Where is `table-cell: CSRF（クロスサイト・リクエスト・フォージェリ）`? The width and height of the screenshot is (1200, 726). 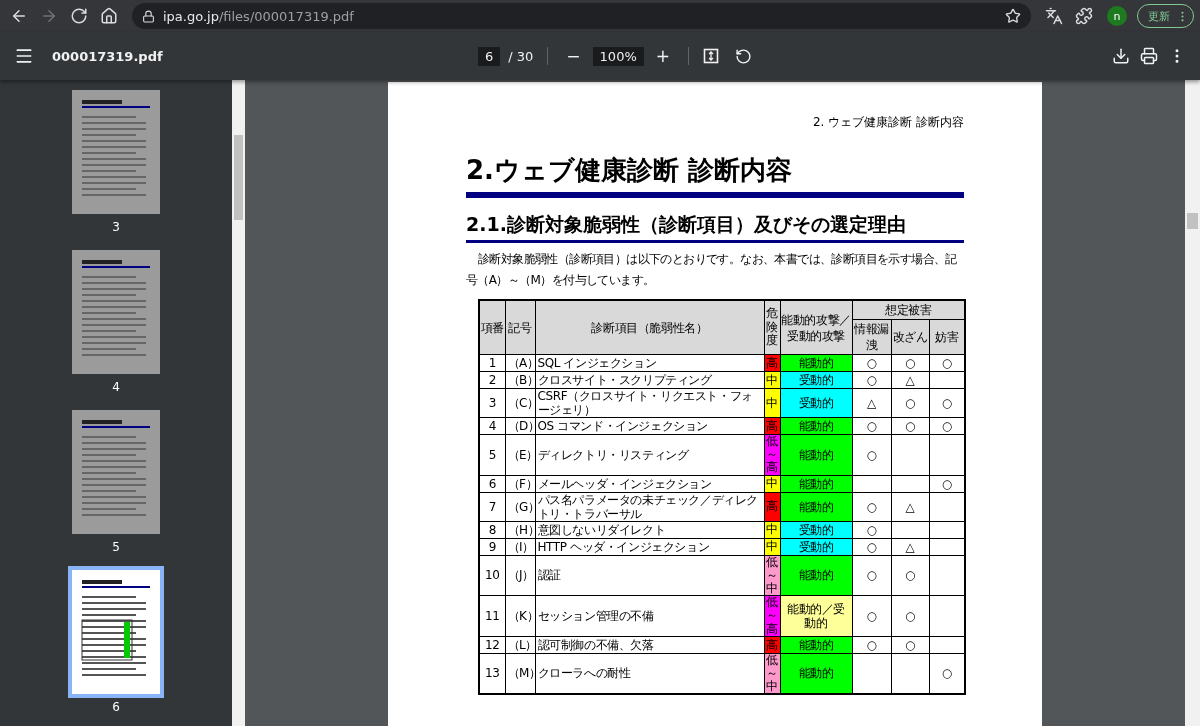
table-cell: CSRF（クロスサイト・リクエスト・フォージェリ） is located at coordinates (649, 403).